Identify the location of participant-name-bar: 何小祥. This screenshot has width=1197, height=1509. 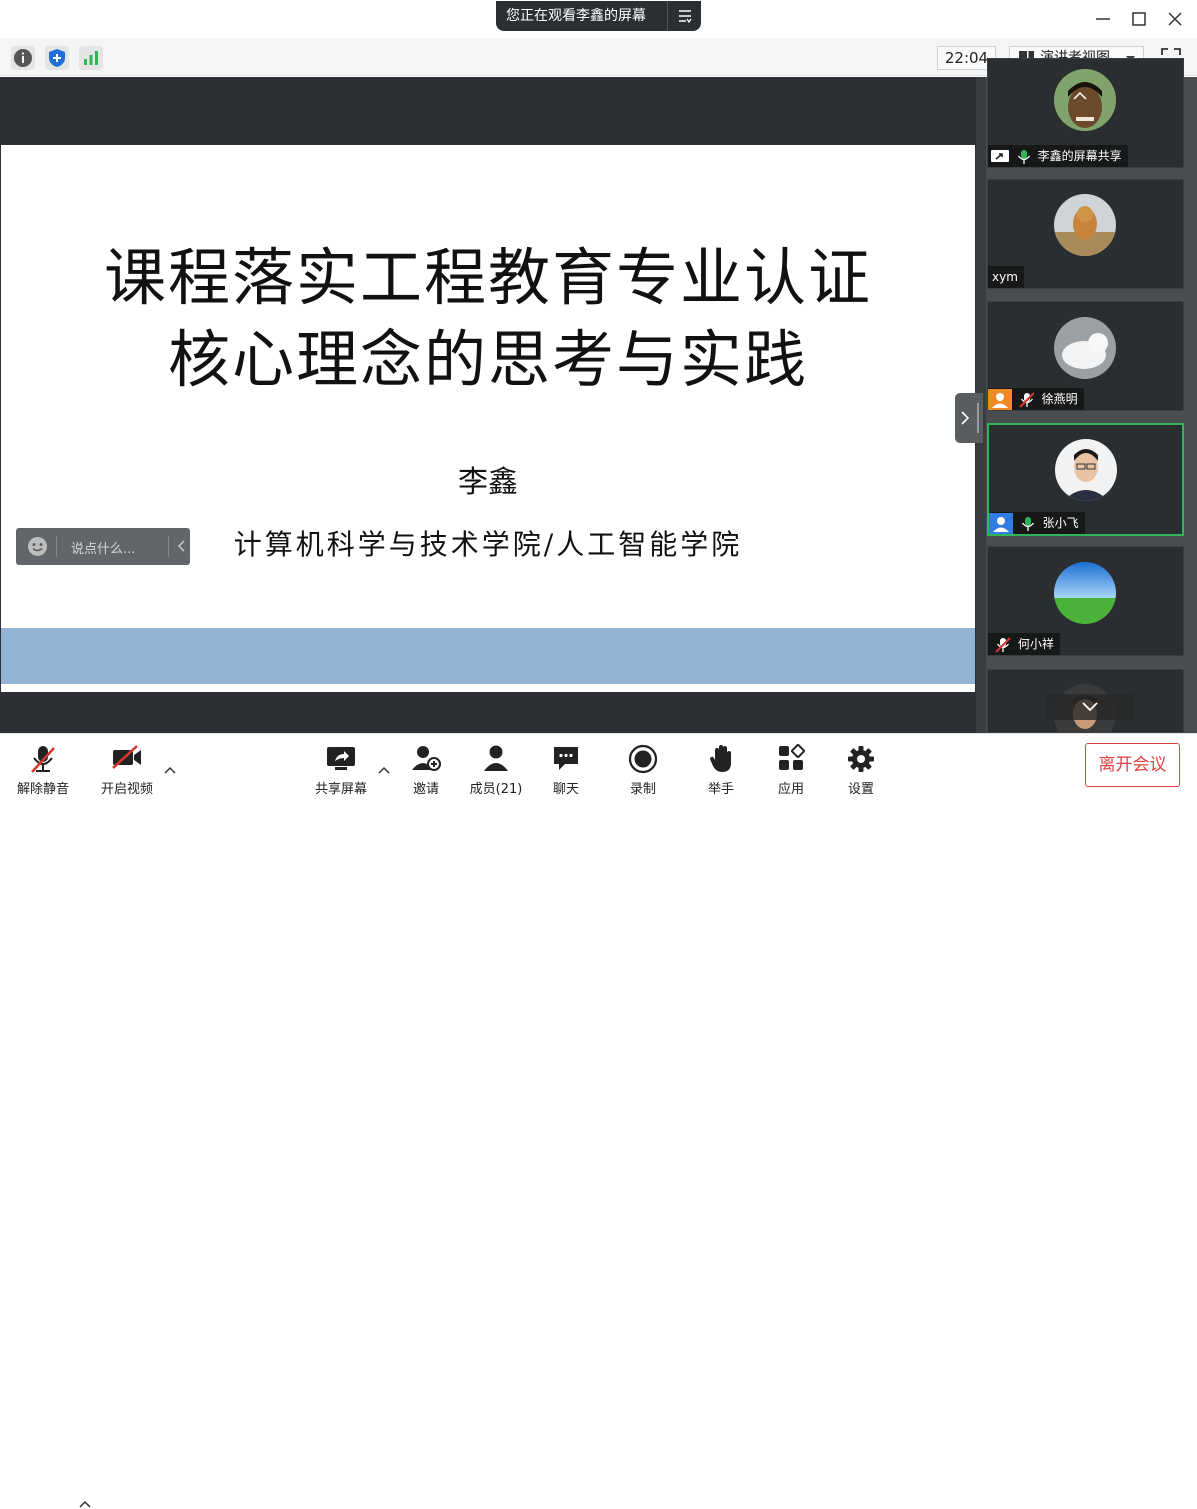
(1024, 644).